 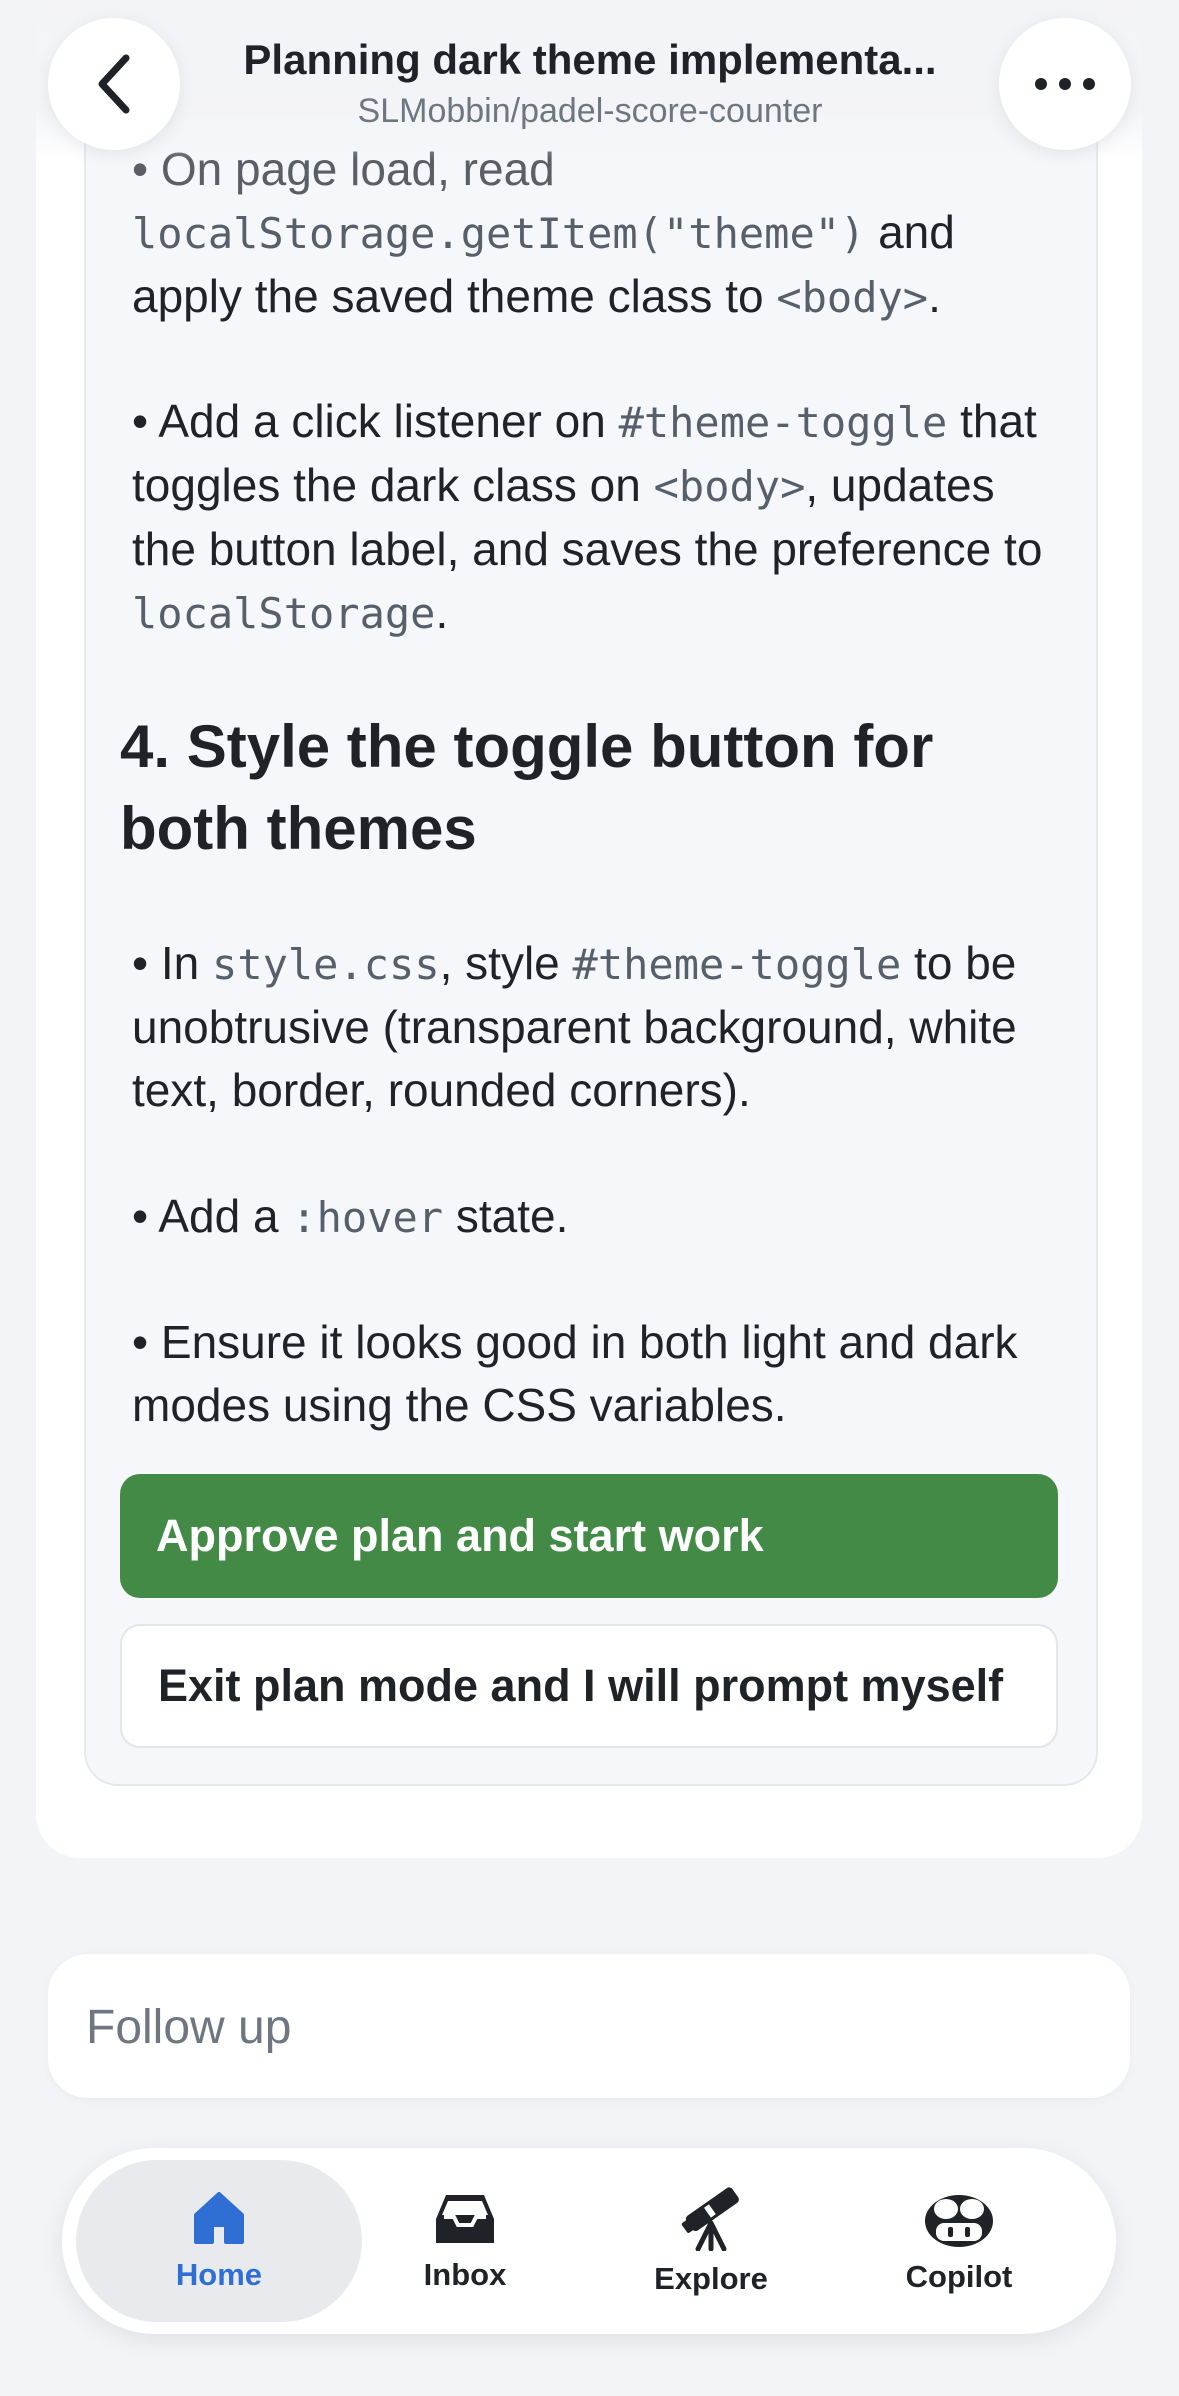 I want to click on tab-copilot: Copilot, so click(x=959, y=2241).